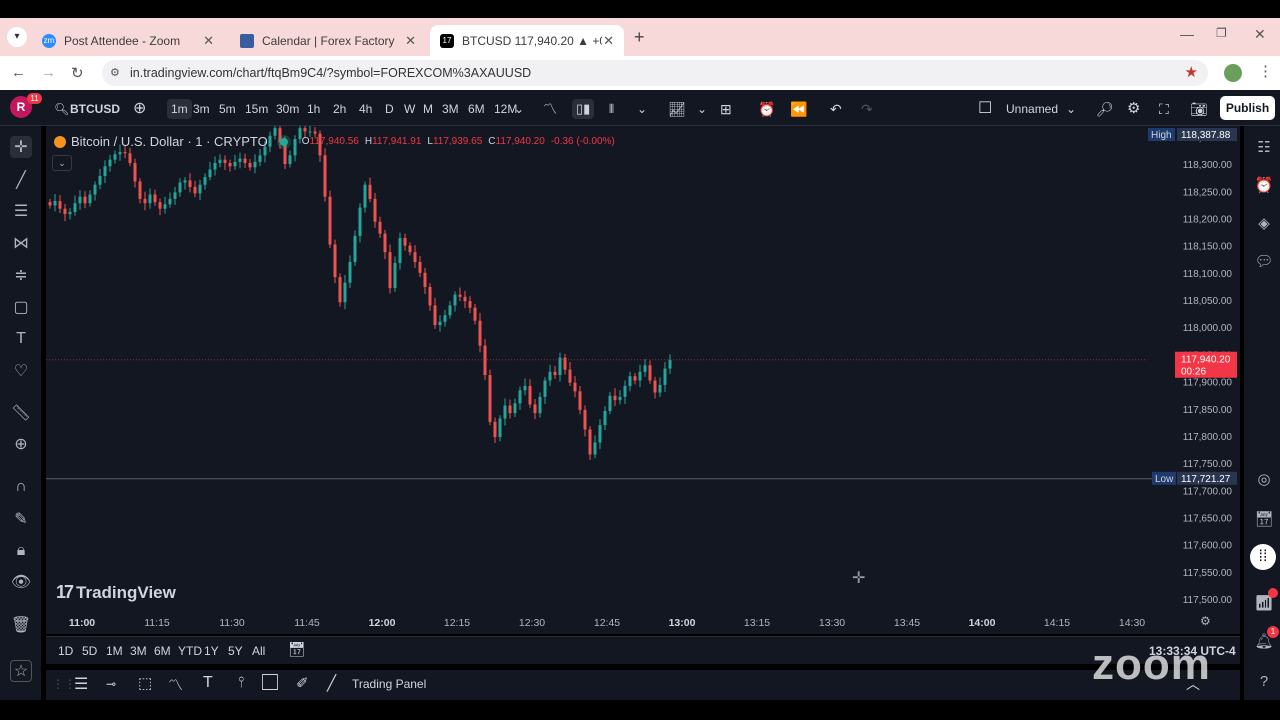 Image resolution: width=1280 pixels, height=720 pixels. Describe the element at coordinates (331, 683) in the screenshot. I see `pen-icon: ╱` at that location.